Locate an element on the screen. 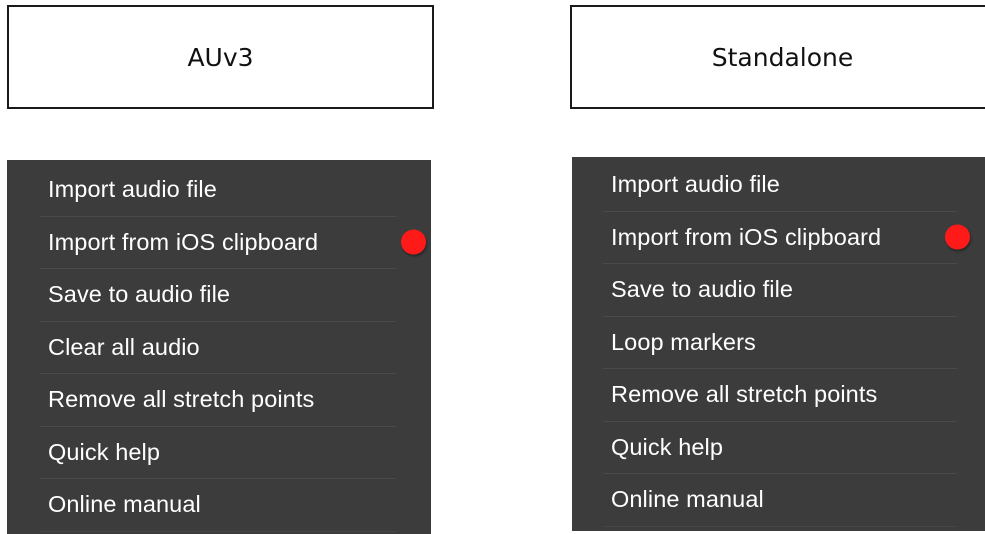 The width and height of the screenshot is (985, 534). auv3-menu-item-import-from-ios-clipboard: Import from iOS clipboard is located at coordinates (233, 243).